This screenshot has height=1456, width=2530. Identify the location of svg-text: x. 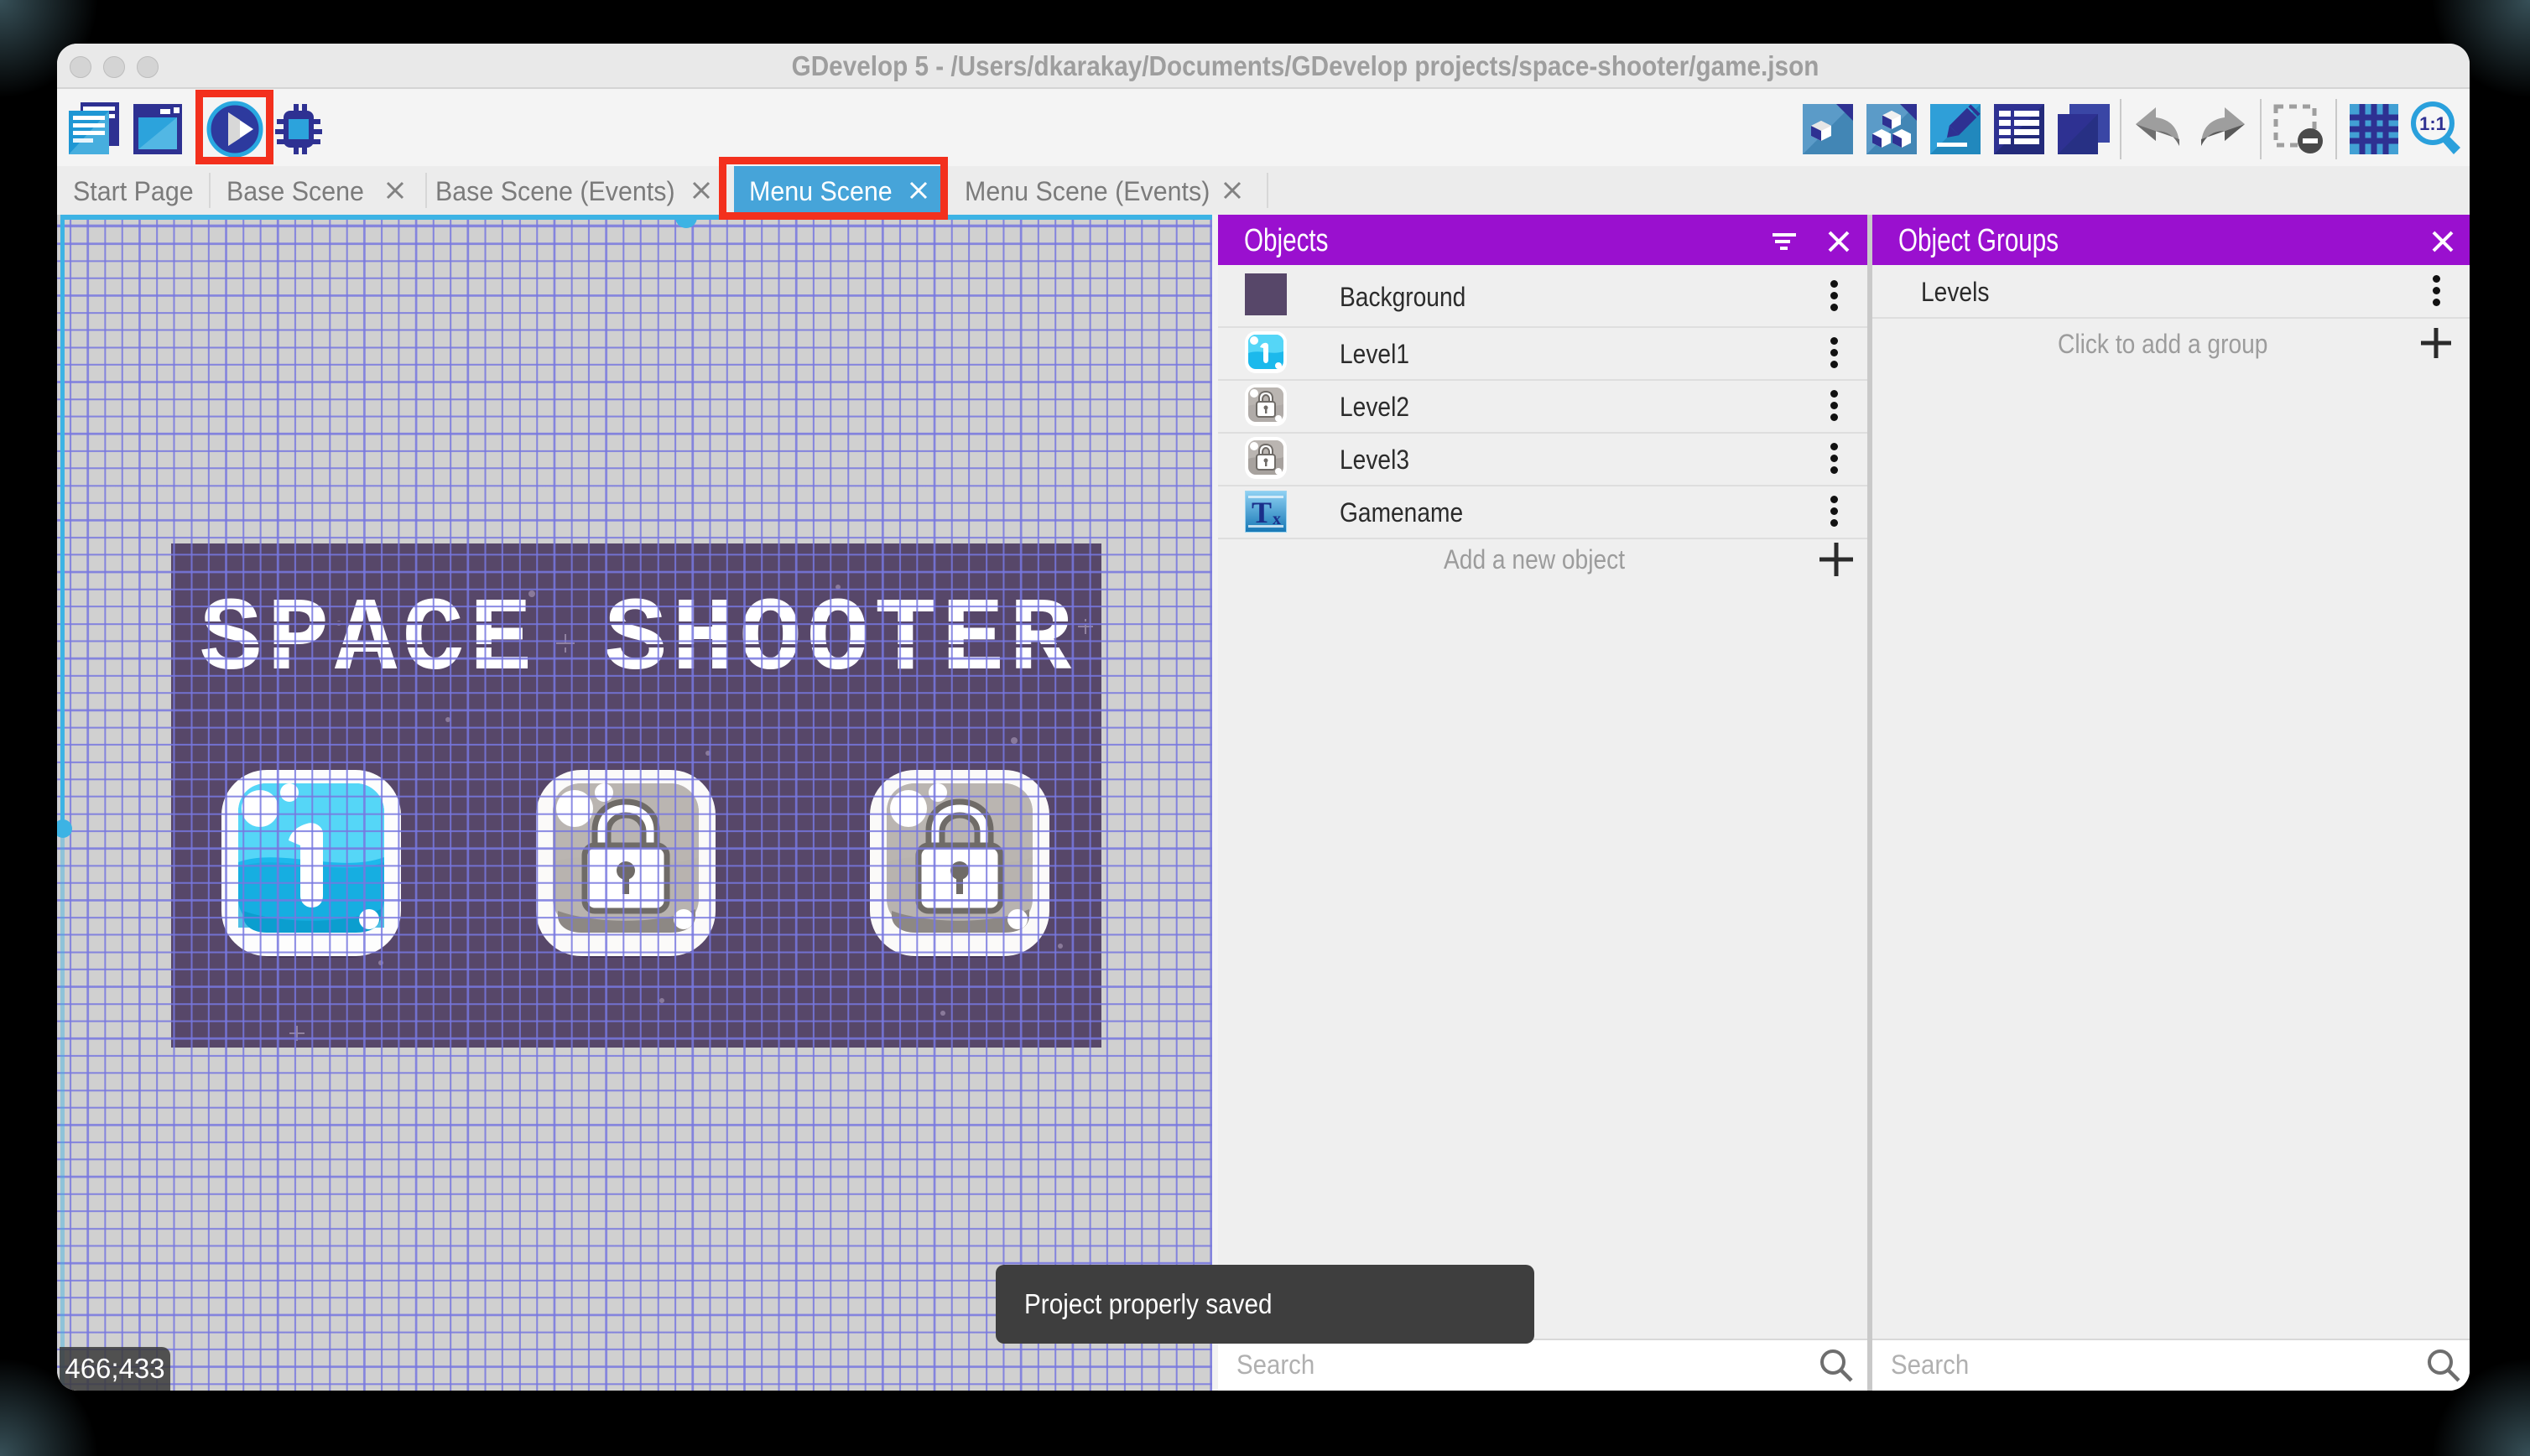
(1277, 519).